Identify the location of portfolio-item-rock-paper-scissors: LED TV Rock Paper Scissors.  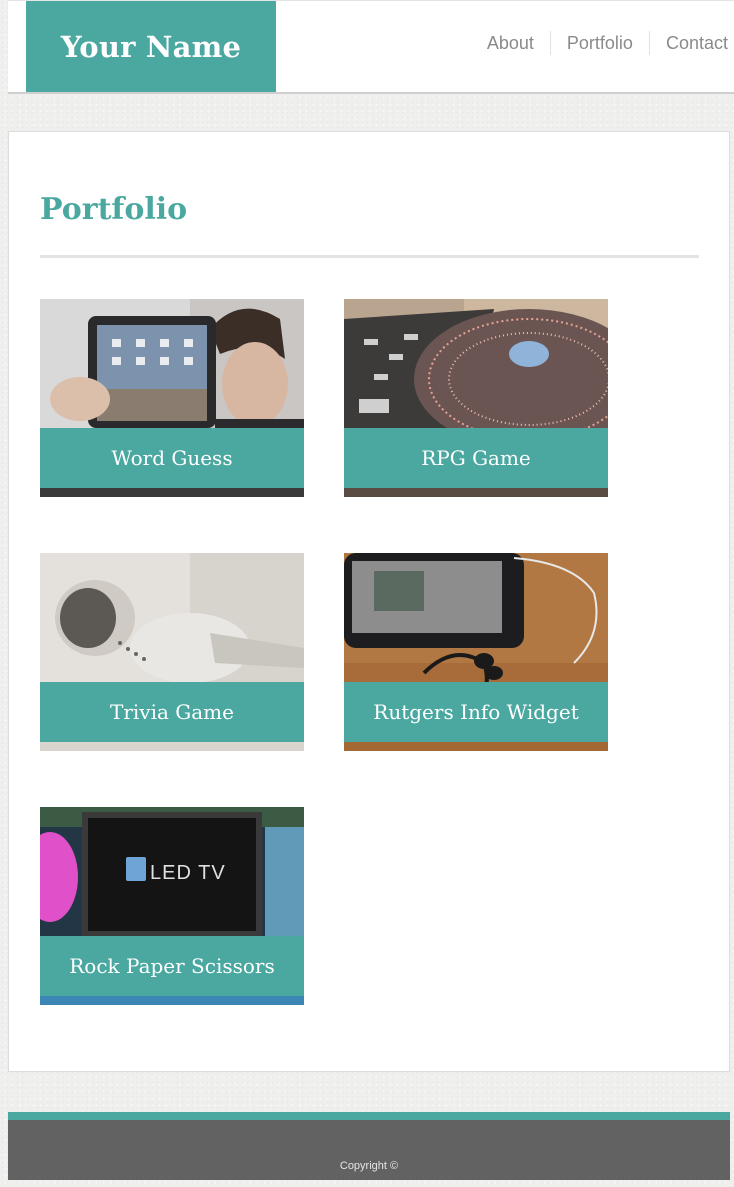
(172, 906).